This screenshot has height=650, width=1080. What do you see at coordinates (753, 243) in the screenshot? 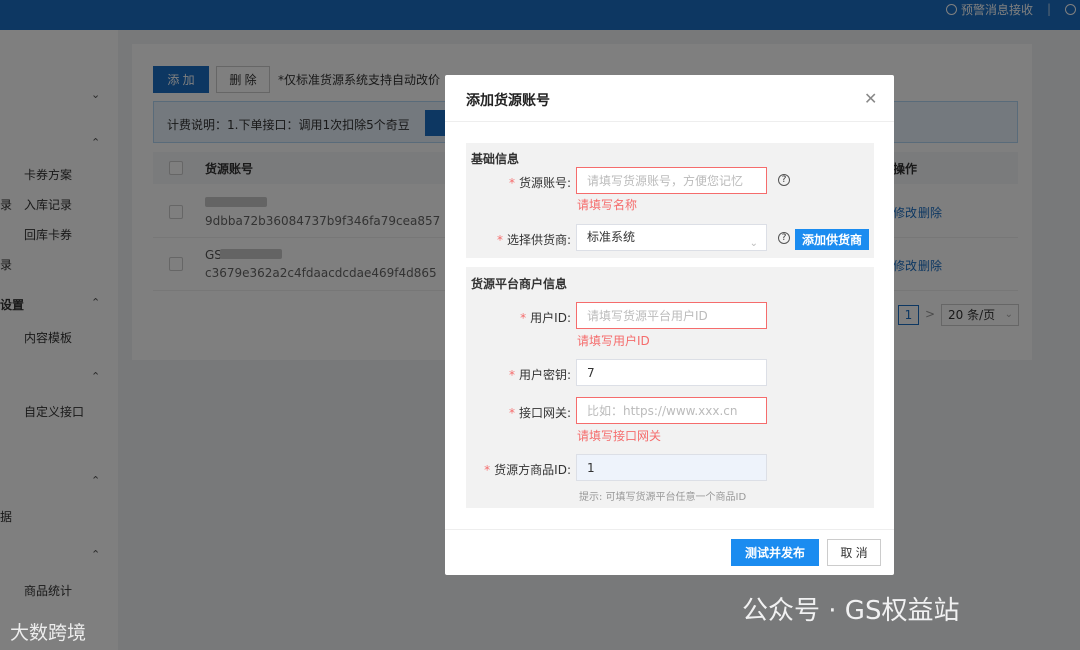
I see `chevron-down-icon: ⌄` at bounding box center [753, 243].